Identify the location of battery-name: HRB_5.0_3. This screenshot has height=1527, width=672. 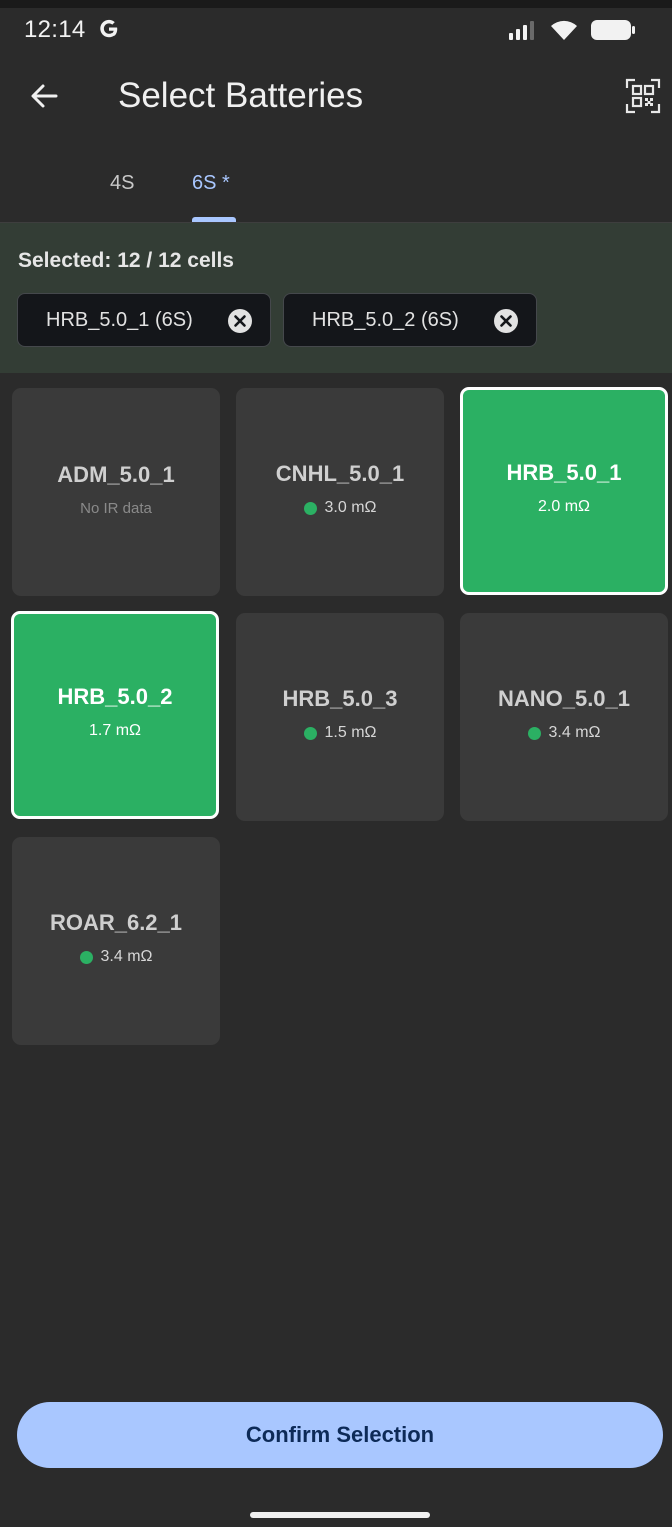
(340, 698).